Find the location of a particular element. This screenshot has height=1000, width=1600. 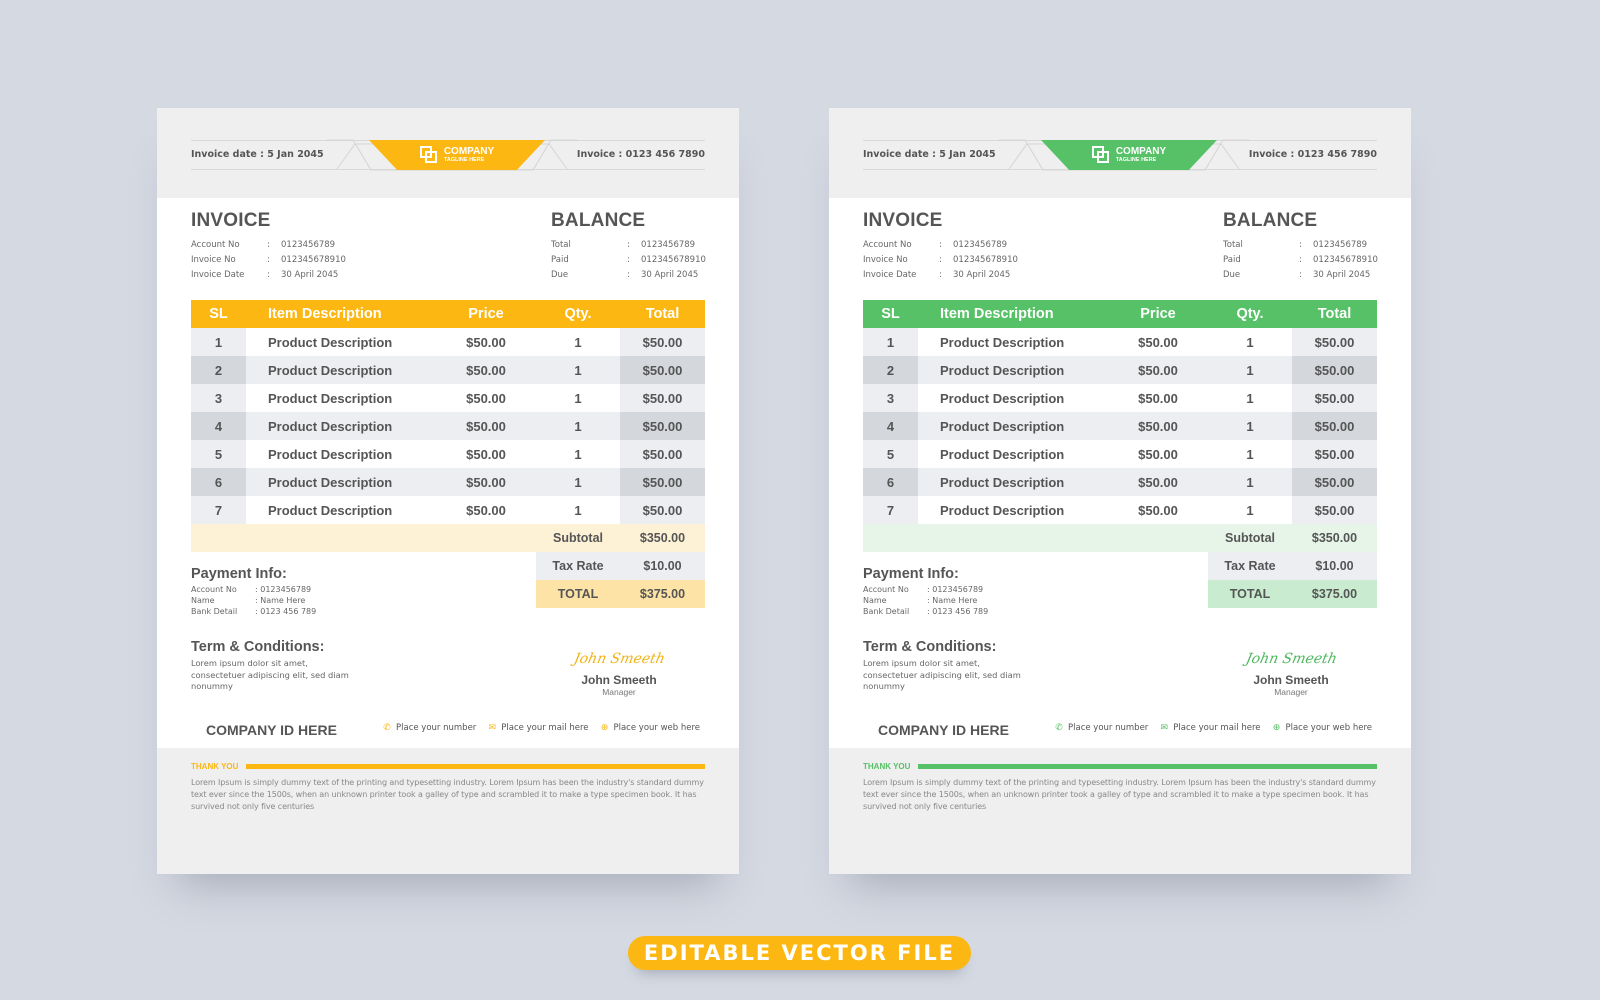

info-label: Total is located at coordinates (1233, 244).